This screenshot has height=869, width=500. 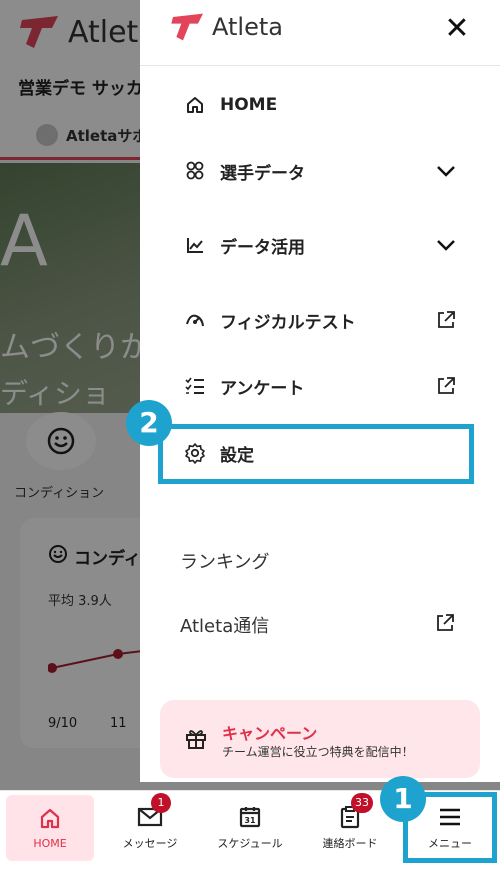 I want to click on campaign-subtitle: チーム運営に役立つ特典を配信中！, so click(x=318, y=752).